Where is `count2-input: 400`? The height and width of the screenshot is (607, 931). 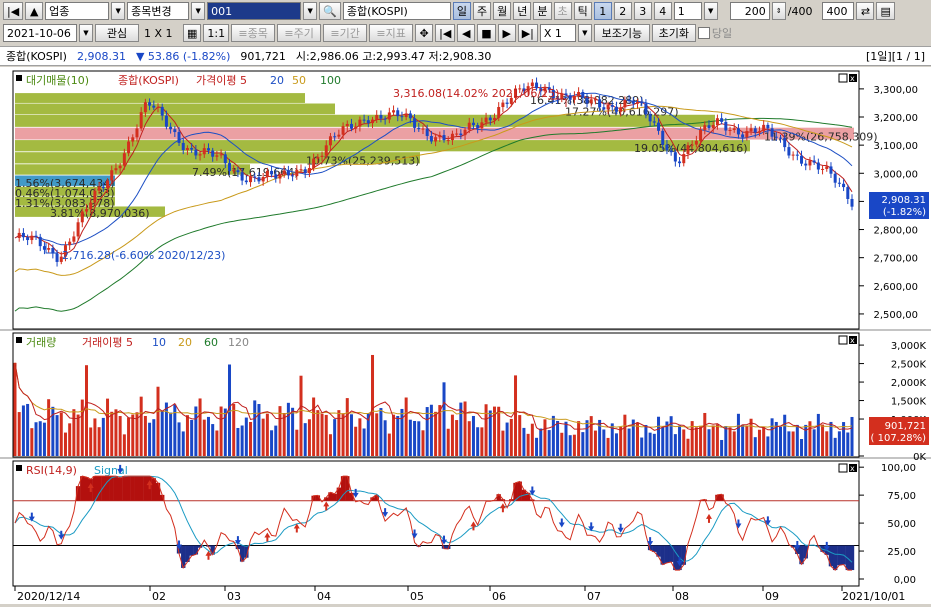 count2-input: 400 is located at coordinates (838, 11).